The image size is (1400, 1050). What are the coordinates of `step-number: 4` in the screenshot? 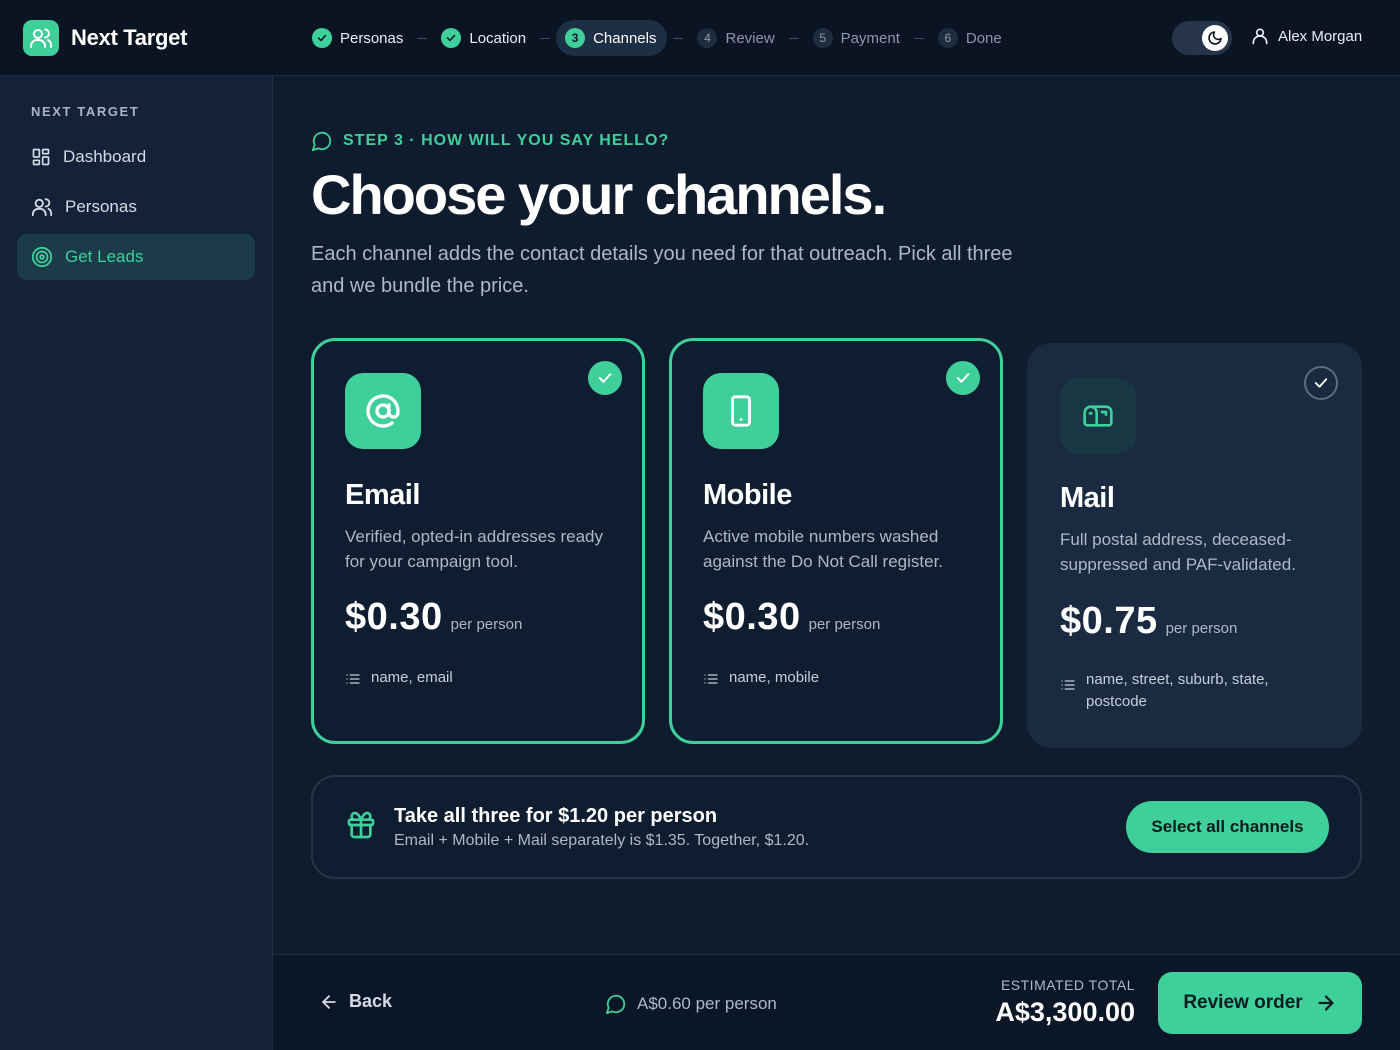 It's located at (707, 38).